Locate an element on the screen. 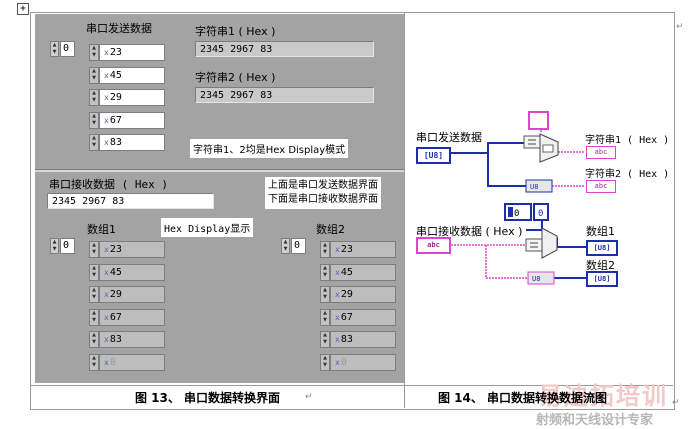 This screenshot has height=429, width=690. layout-note-line2: 下面是串口接收数据界面 is located at coordinates (323, 199).